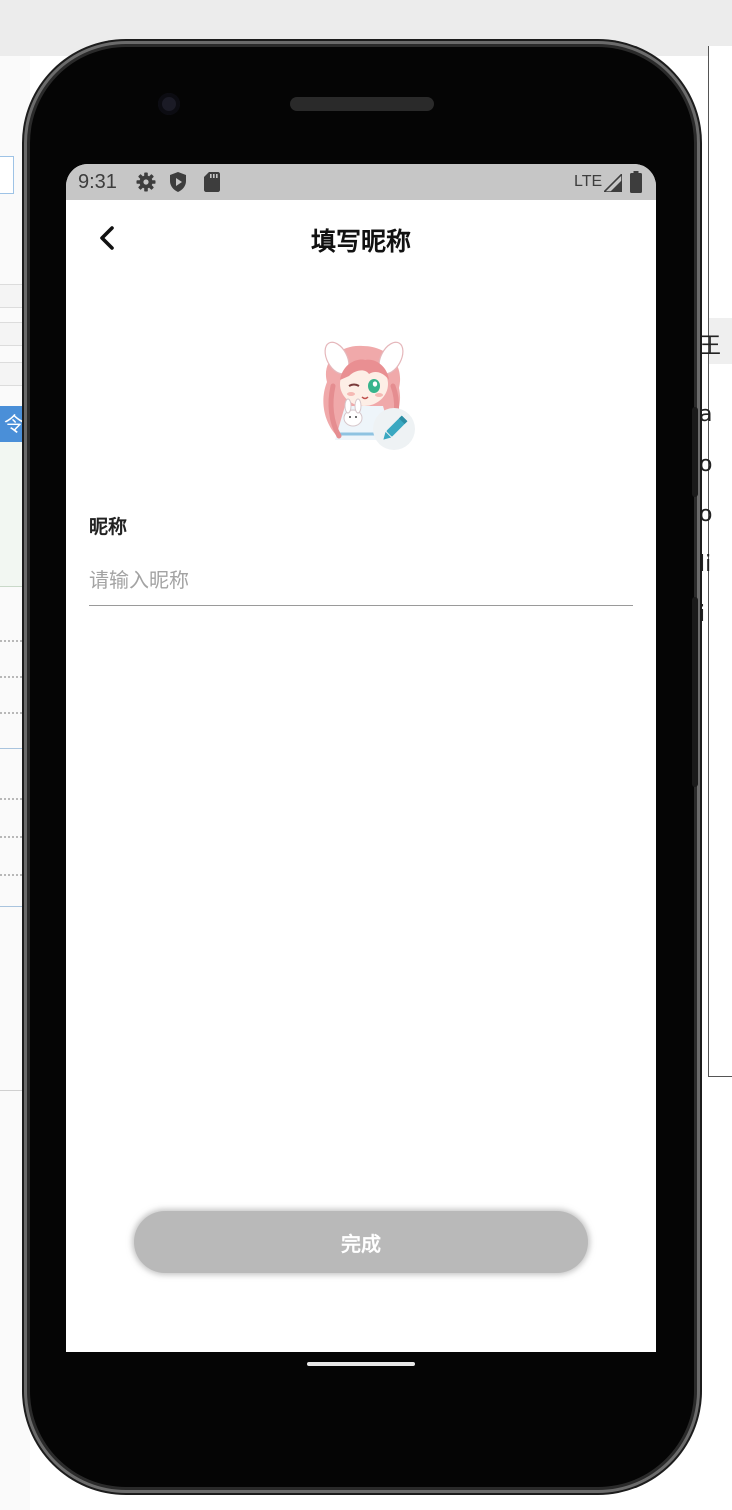 This screenshot has height=1510, width=732. I want to click on nickname-input, so click(361, 580).